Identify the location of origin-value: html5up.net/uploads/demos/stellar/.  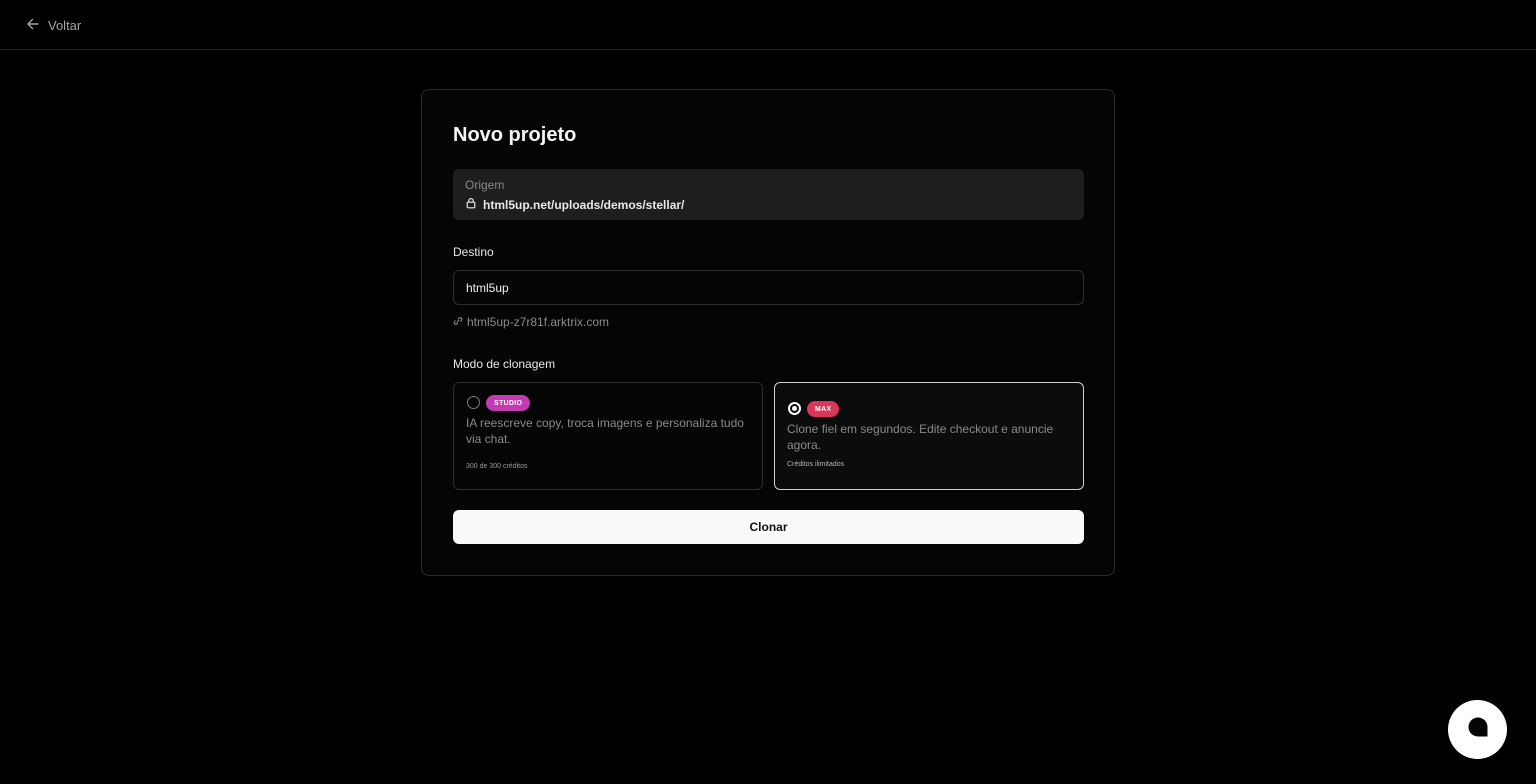
(574, 204).